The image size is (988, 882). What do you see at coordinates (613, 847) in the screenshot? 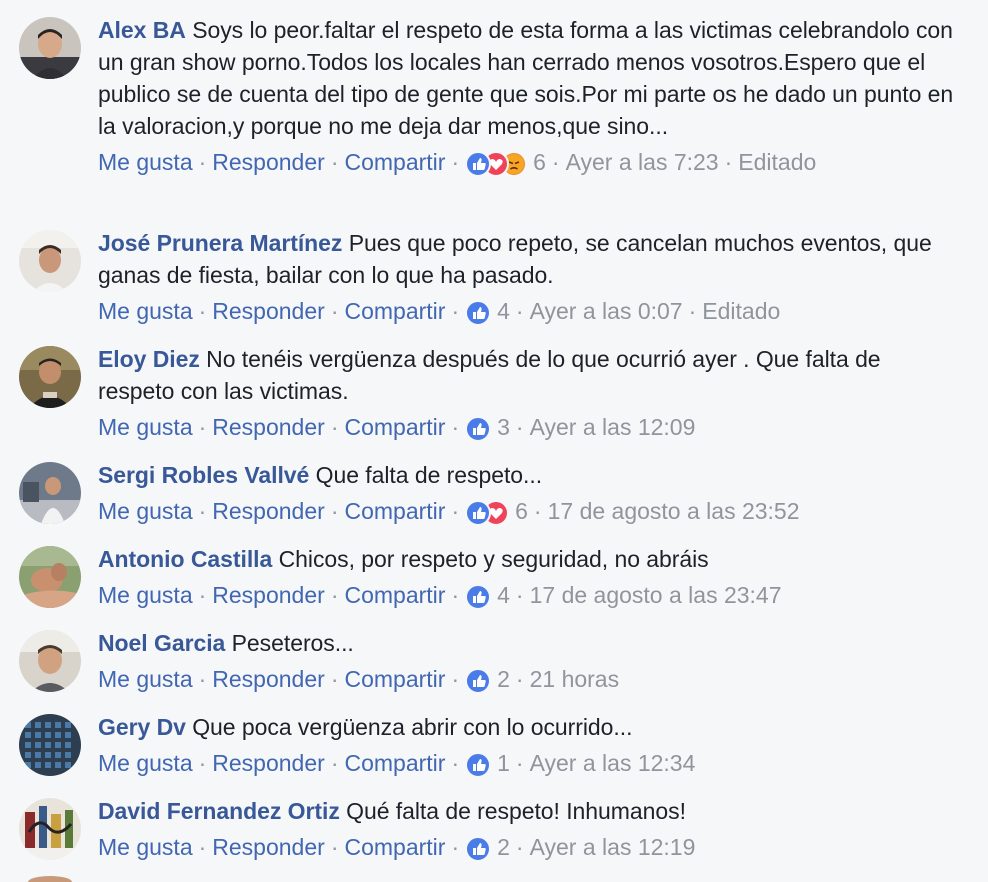
I see `comment-timestamp: Ayer a las 12:19` at bounding box center [613, 847].